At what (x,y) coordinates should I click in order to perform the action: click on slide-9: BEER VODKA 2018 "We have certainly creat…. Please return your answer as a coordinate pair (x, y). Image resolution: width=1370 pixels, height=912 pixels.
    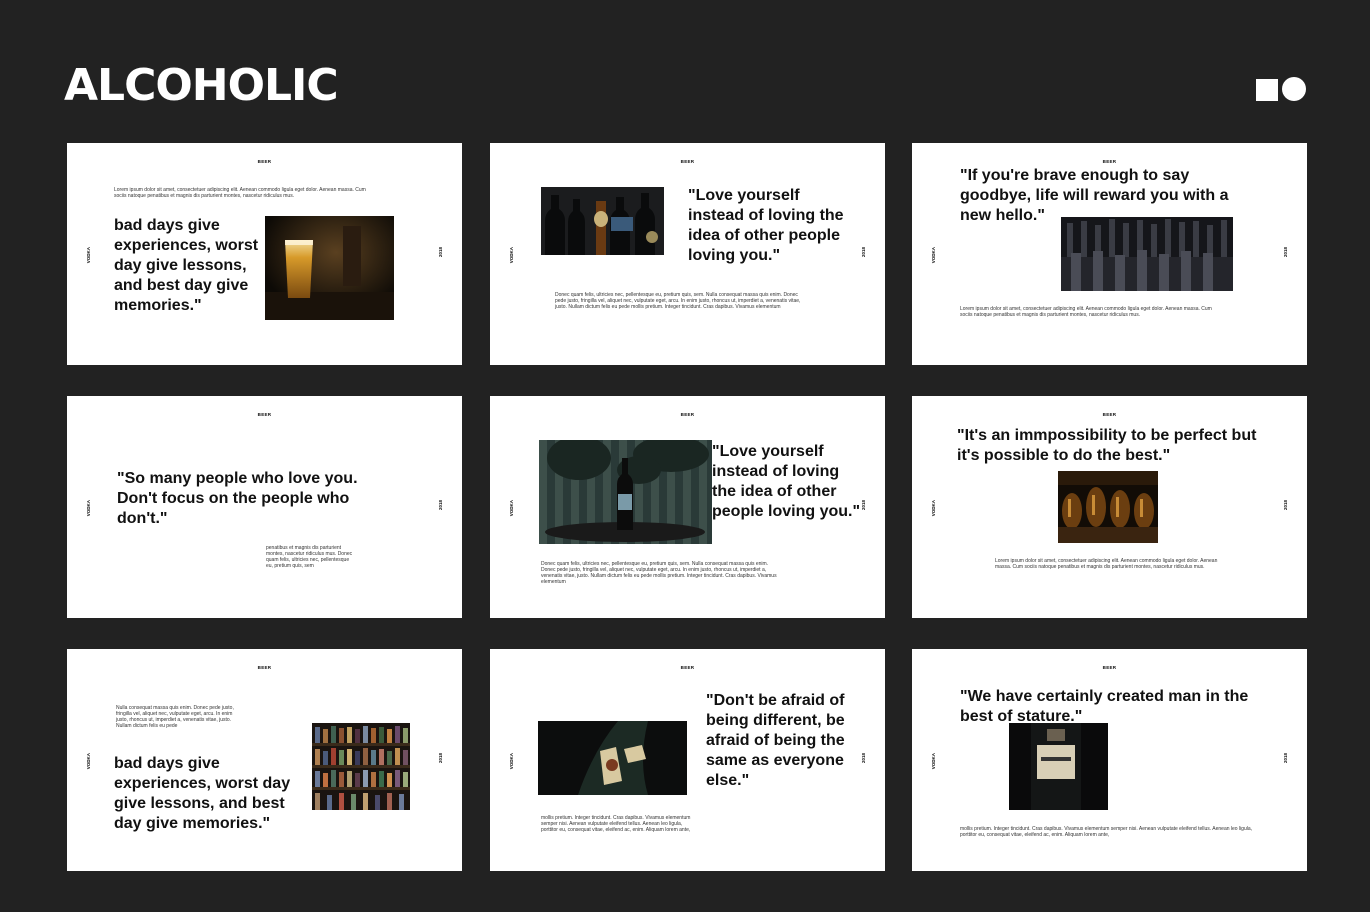
    Looking at the image, I should click on (1109, 760).